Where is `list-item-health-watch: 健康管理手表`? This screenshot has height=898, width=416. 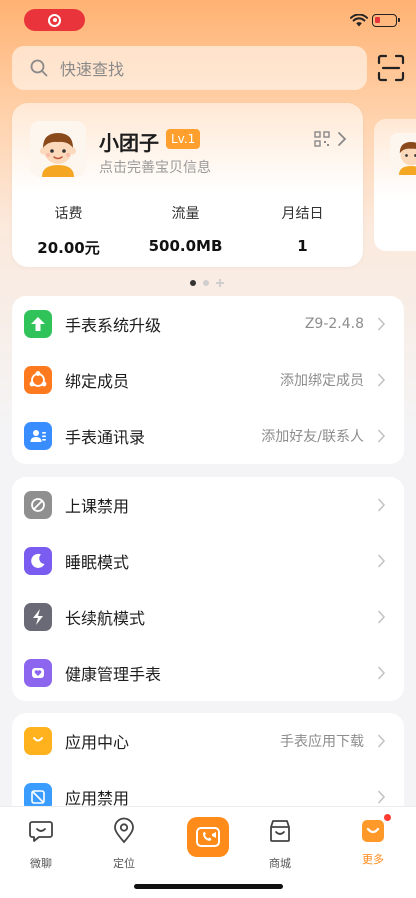 list-item-health-watch: 健康管理手表 is located at coordinates (208, 673).